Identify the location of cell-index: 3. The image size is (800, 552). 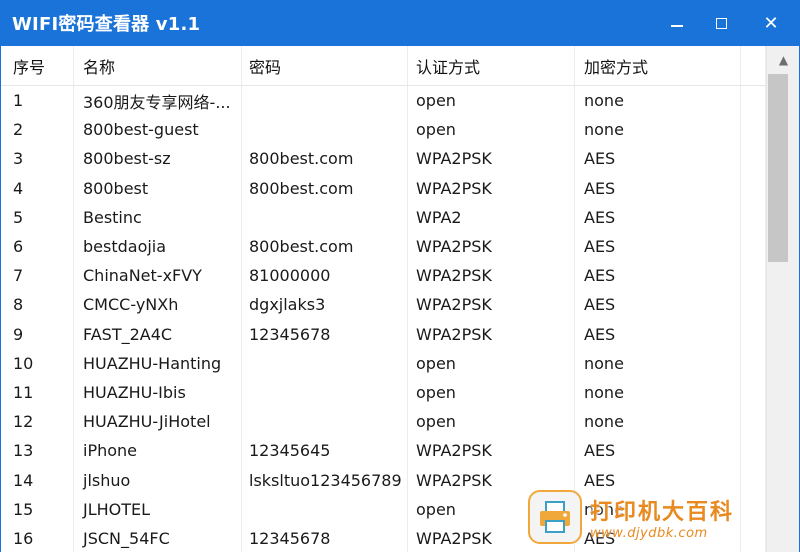
(37, 159).